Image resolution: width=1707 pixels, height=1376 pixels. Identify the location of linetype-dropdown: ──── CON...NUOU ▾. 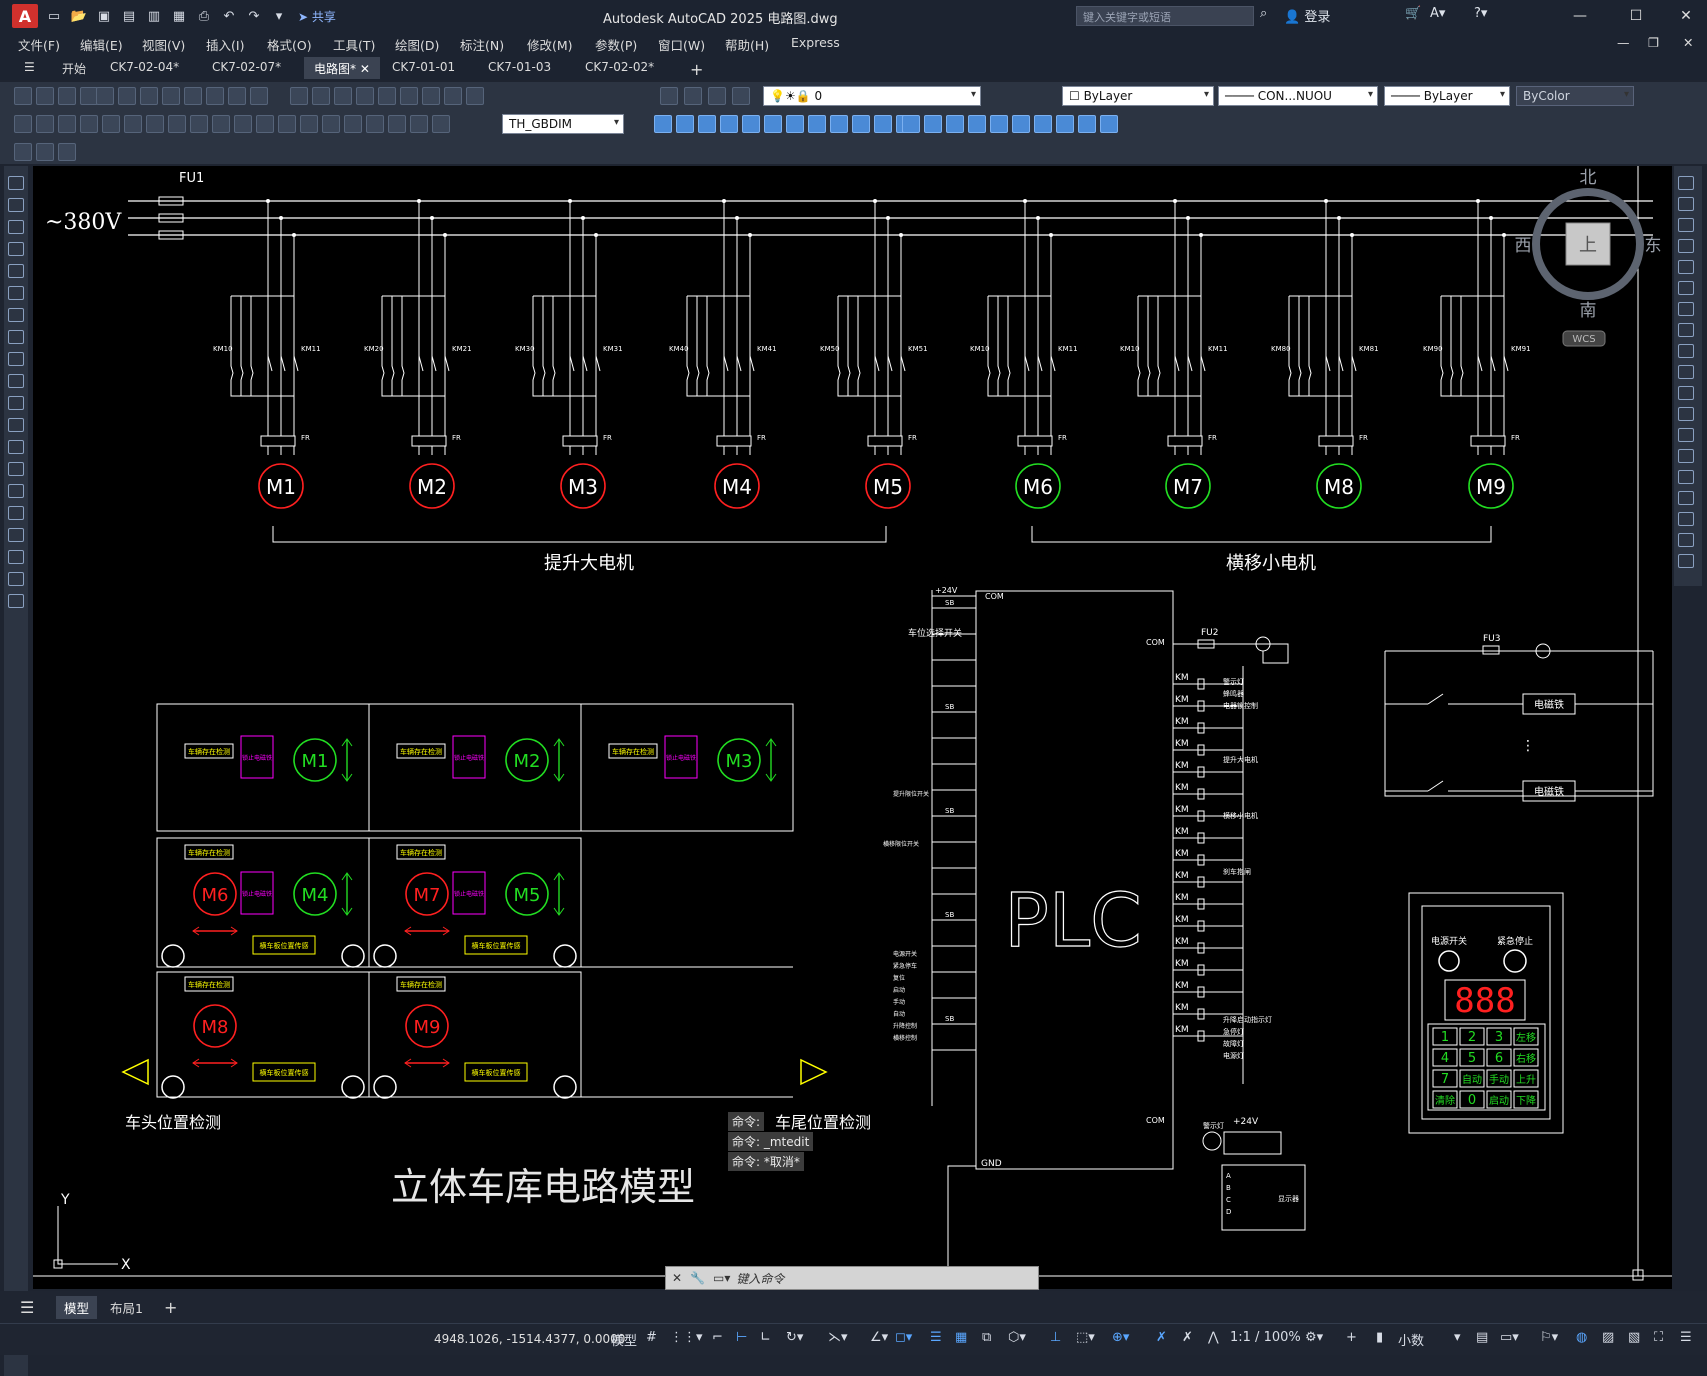
(1298, 96).